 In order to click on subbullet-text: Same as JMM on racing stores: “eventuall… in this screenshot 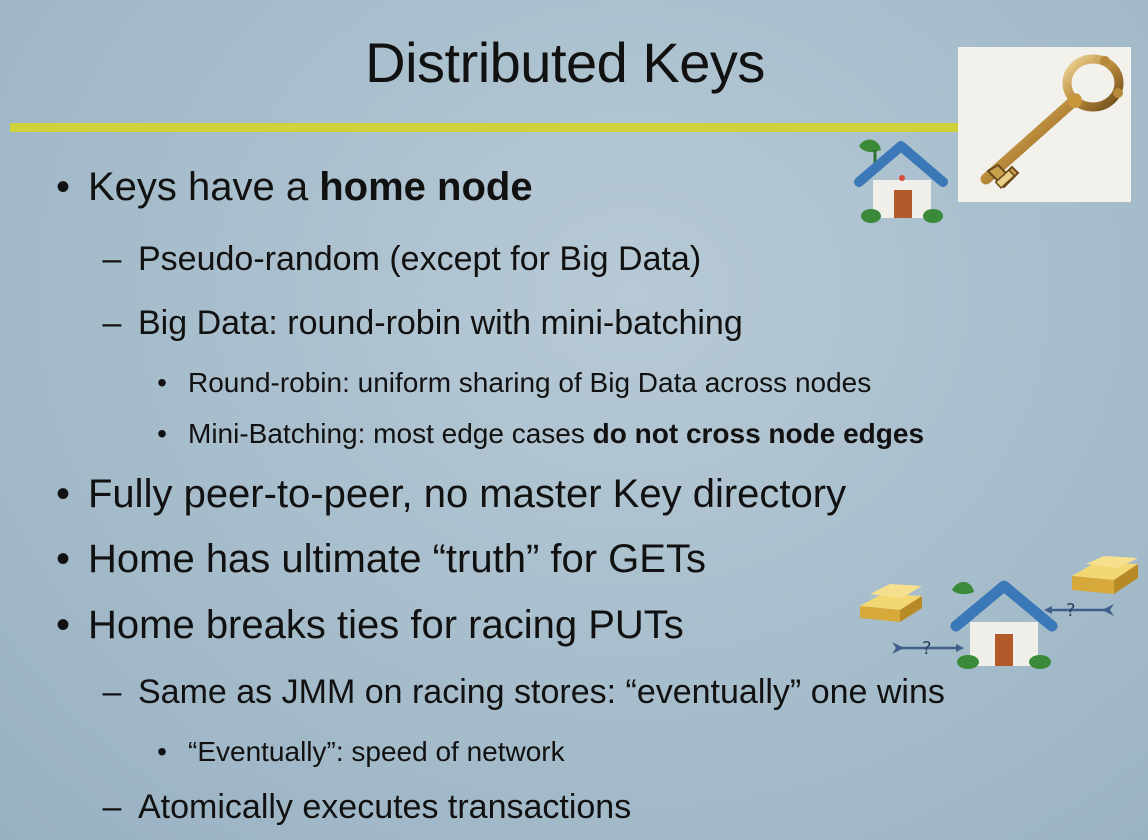, I will do `click(541, 692)`.